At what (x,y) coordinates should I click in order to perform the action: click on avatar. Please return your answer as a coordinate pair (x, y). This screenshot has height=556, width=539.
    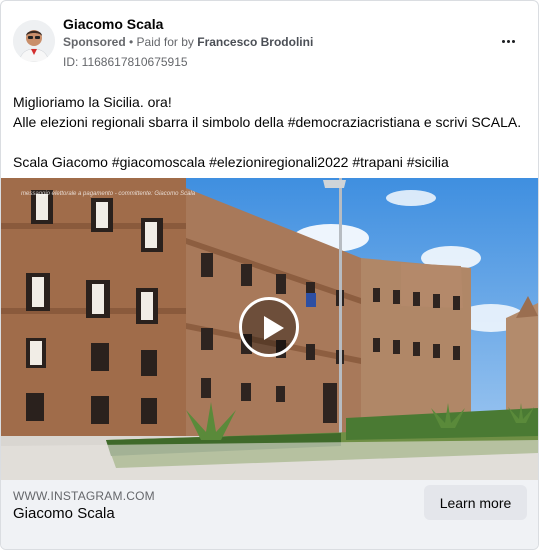
    Looking at the image, I should click on (34, 41).